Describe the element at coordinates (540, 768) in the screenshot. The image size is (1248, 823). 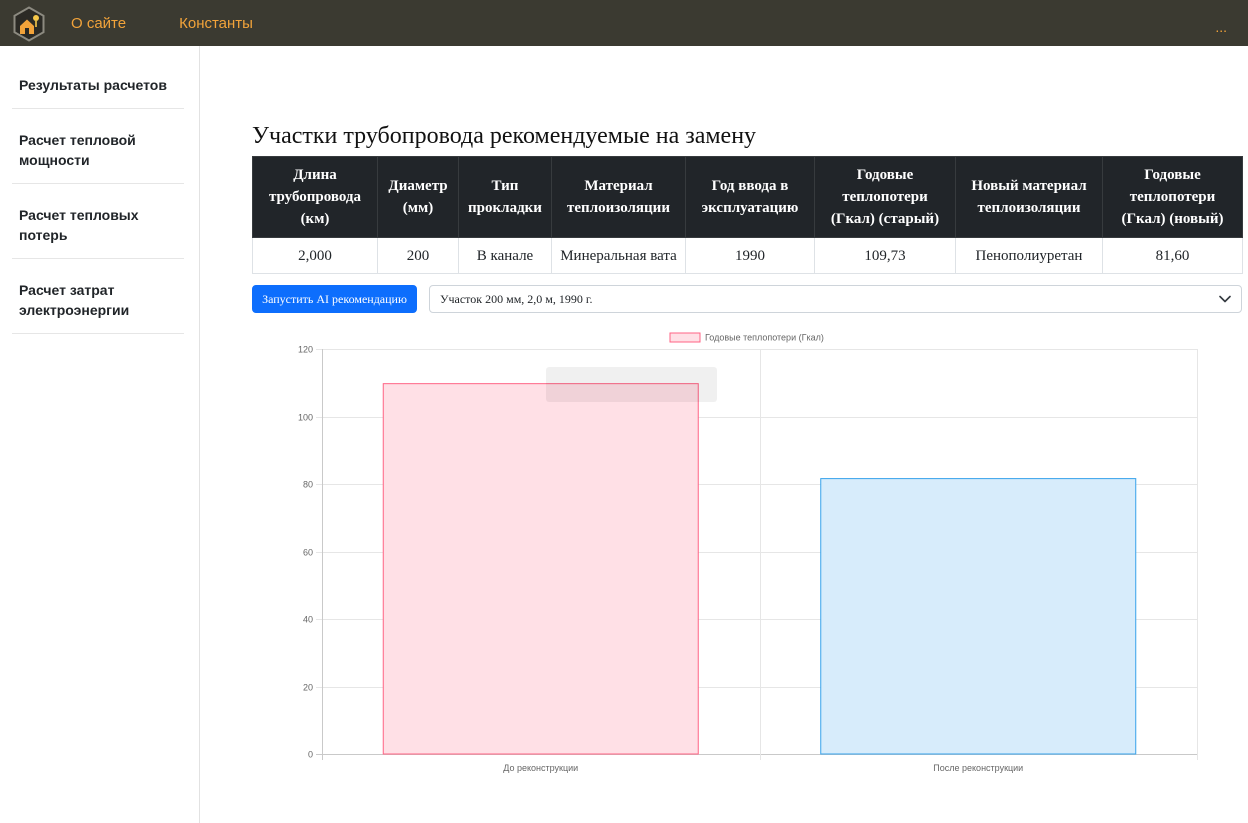
I see `x-tick-label: До реконструкции` at that location.